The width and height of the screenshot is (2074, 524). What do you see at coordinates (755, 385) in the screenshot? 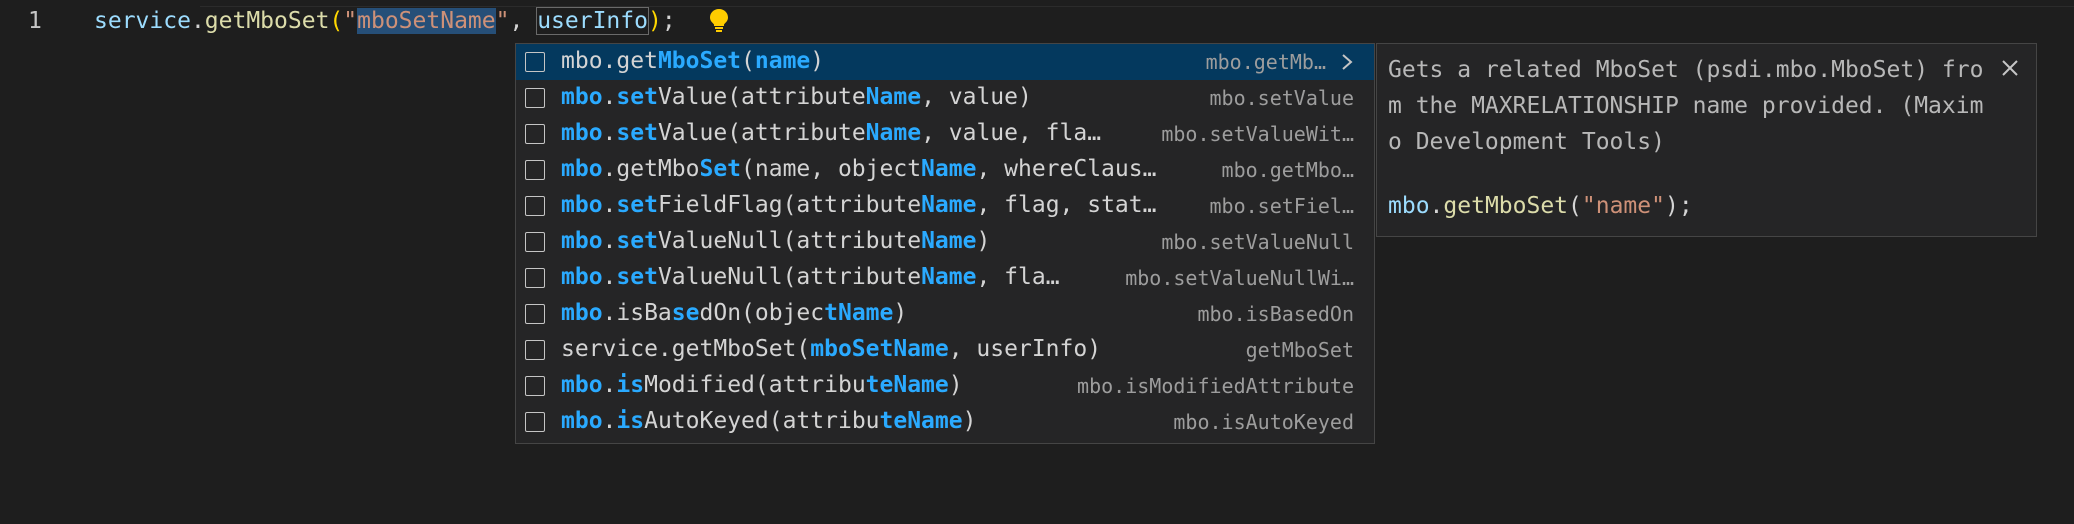
I see `label-segment: Modified(attribu` at bounding box center [755, 385].